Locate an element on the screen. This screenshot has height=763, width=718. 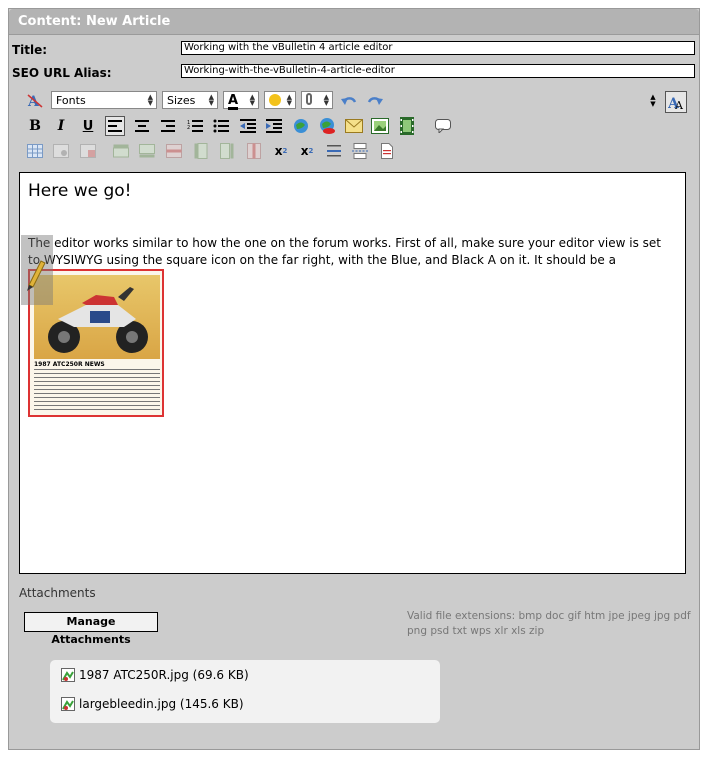
manage-attachments-button: Manage Attachments is located at coordinates (91, 629).